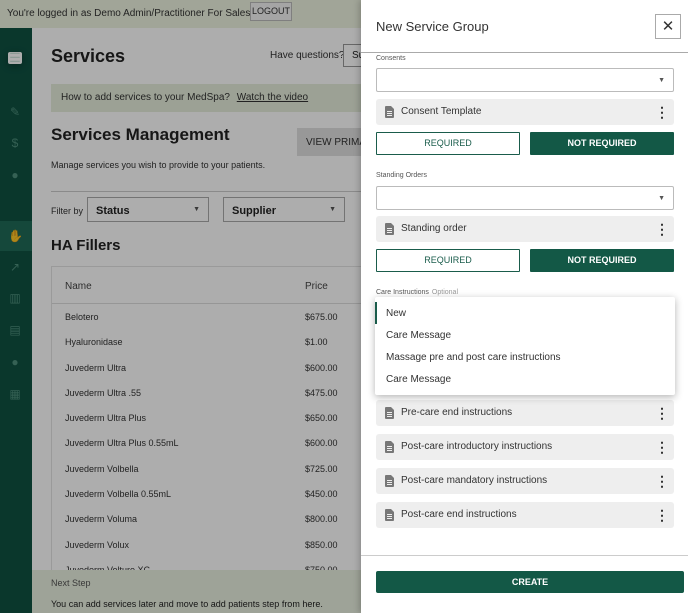 The width and height of the screenshot is (688, 613). Describe the element at coordinates (525, 80) in the screenshot. I see `consents-select: ▼` at that location.